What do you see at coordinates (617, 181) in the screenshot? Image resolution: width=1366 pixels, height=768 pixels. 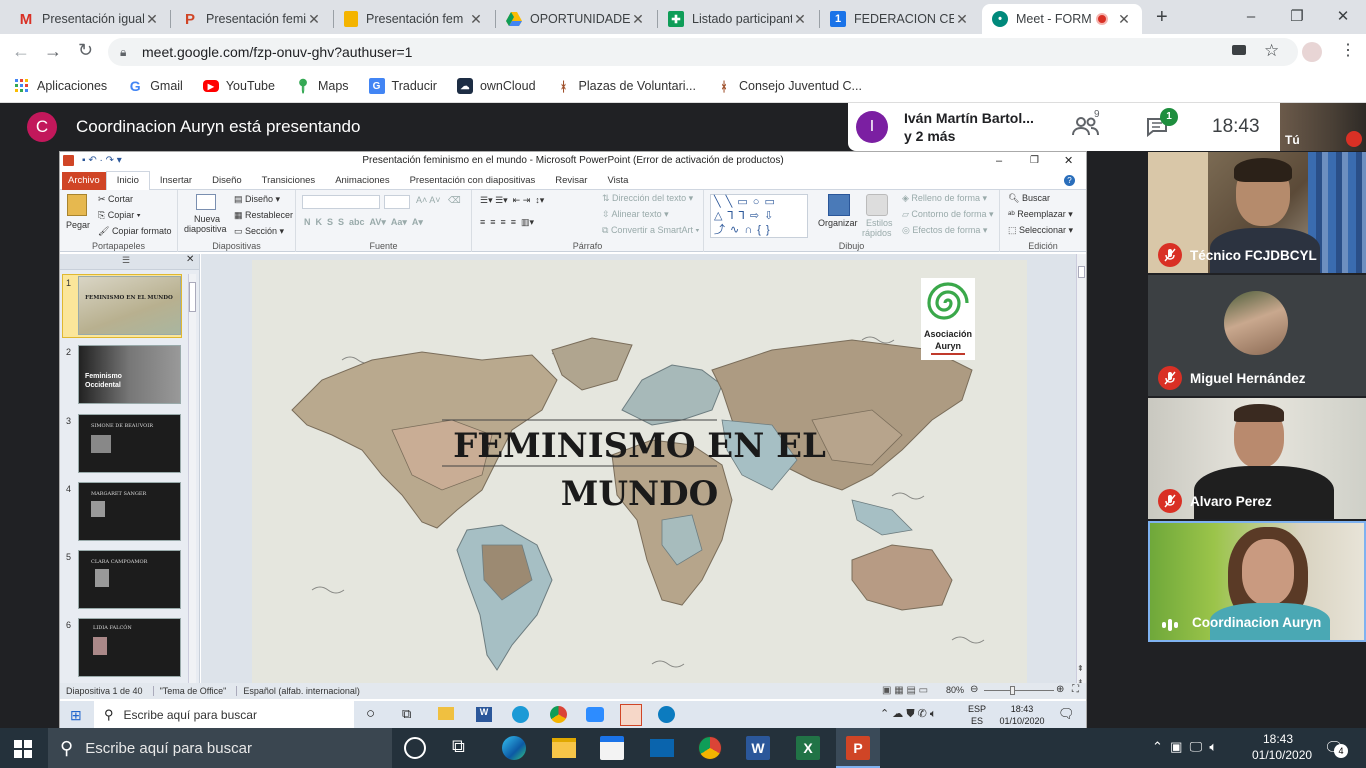 I see `tab-vista: Vista` at bounding box center [617, 181].